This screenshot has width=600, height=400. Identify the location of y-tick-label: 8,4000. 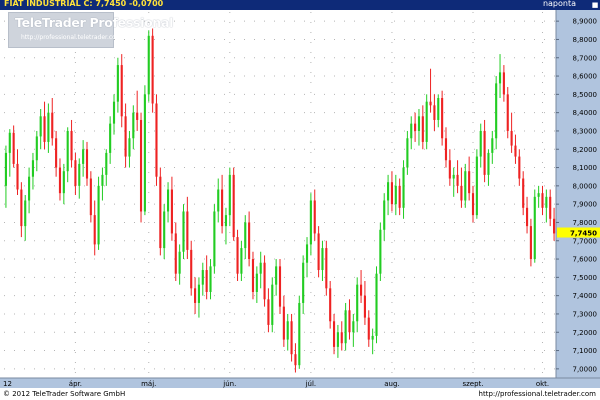
(585, 113).